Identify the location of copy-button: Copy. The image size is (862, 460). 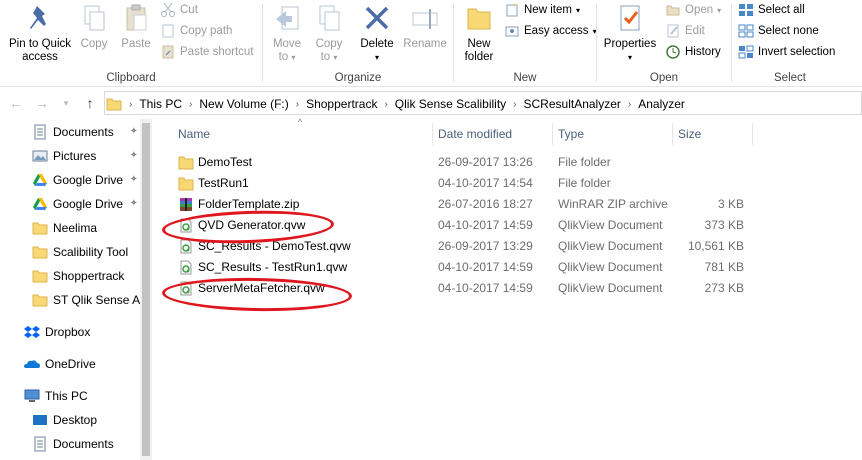
(94, 27).